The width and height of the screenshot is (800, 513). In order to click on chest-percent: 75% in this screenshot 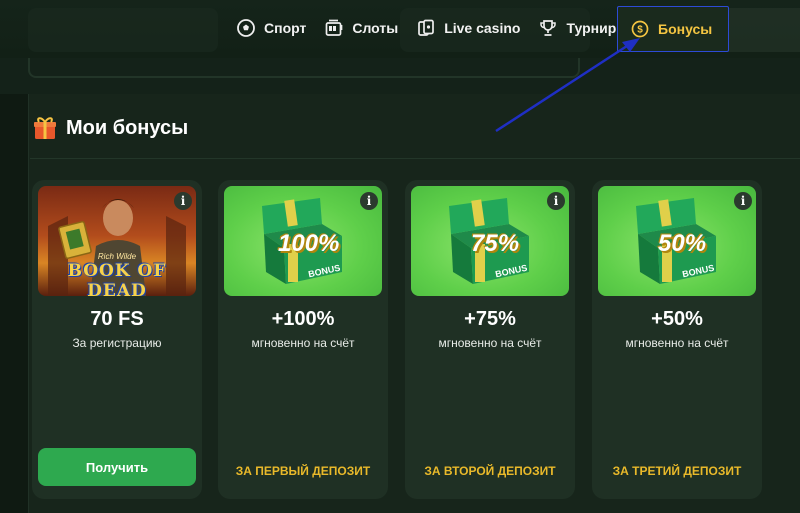, I will do `click(495, 243)`.